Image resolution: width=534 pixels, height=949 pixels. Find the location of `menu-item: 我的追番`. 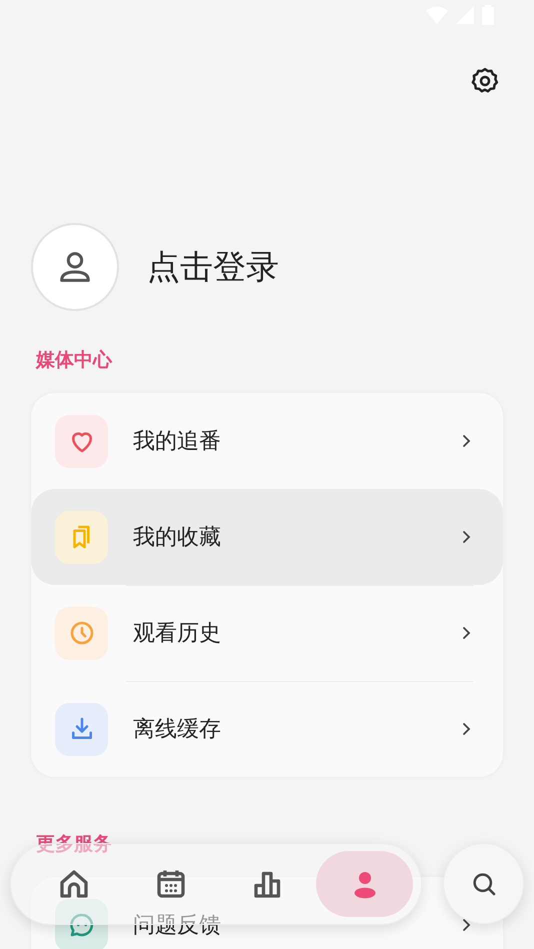

menu-item: 我的追番 is located at coordinates (267, 441).